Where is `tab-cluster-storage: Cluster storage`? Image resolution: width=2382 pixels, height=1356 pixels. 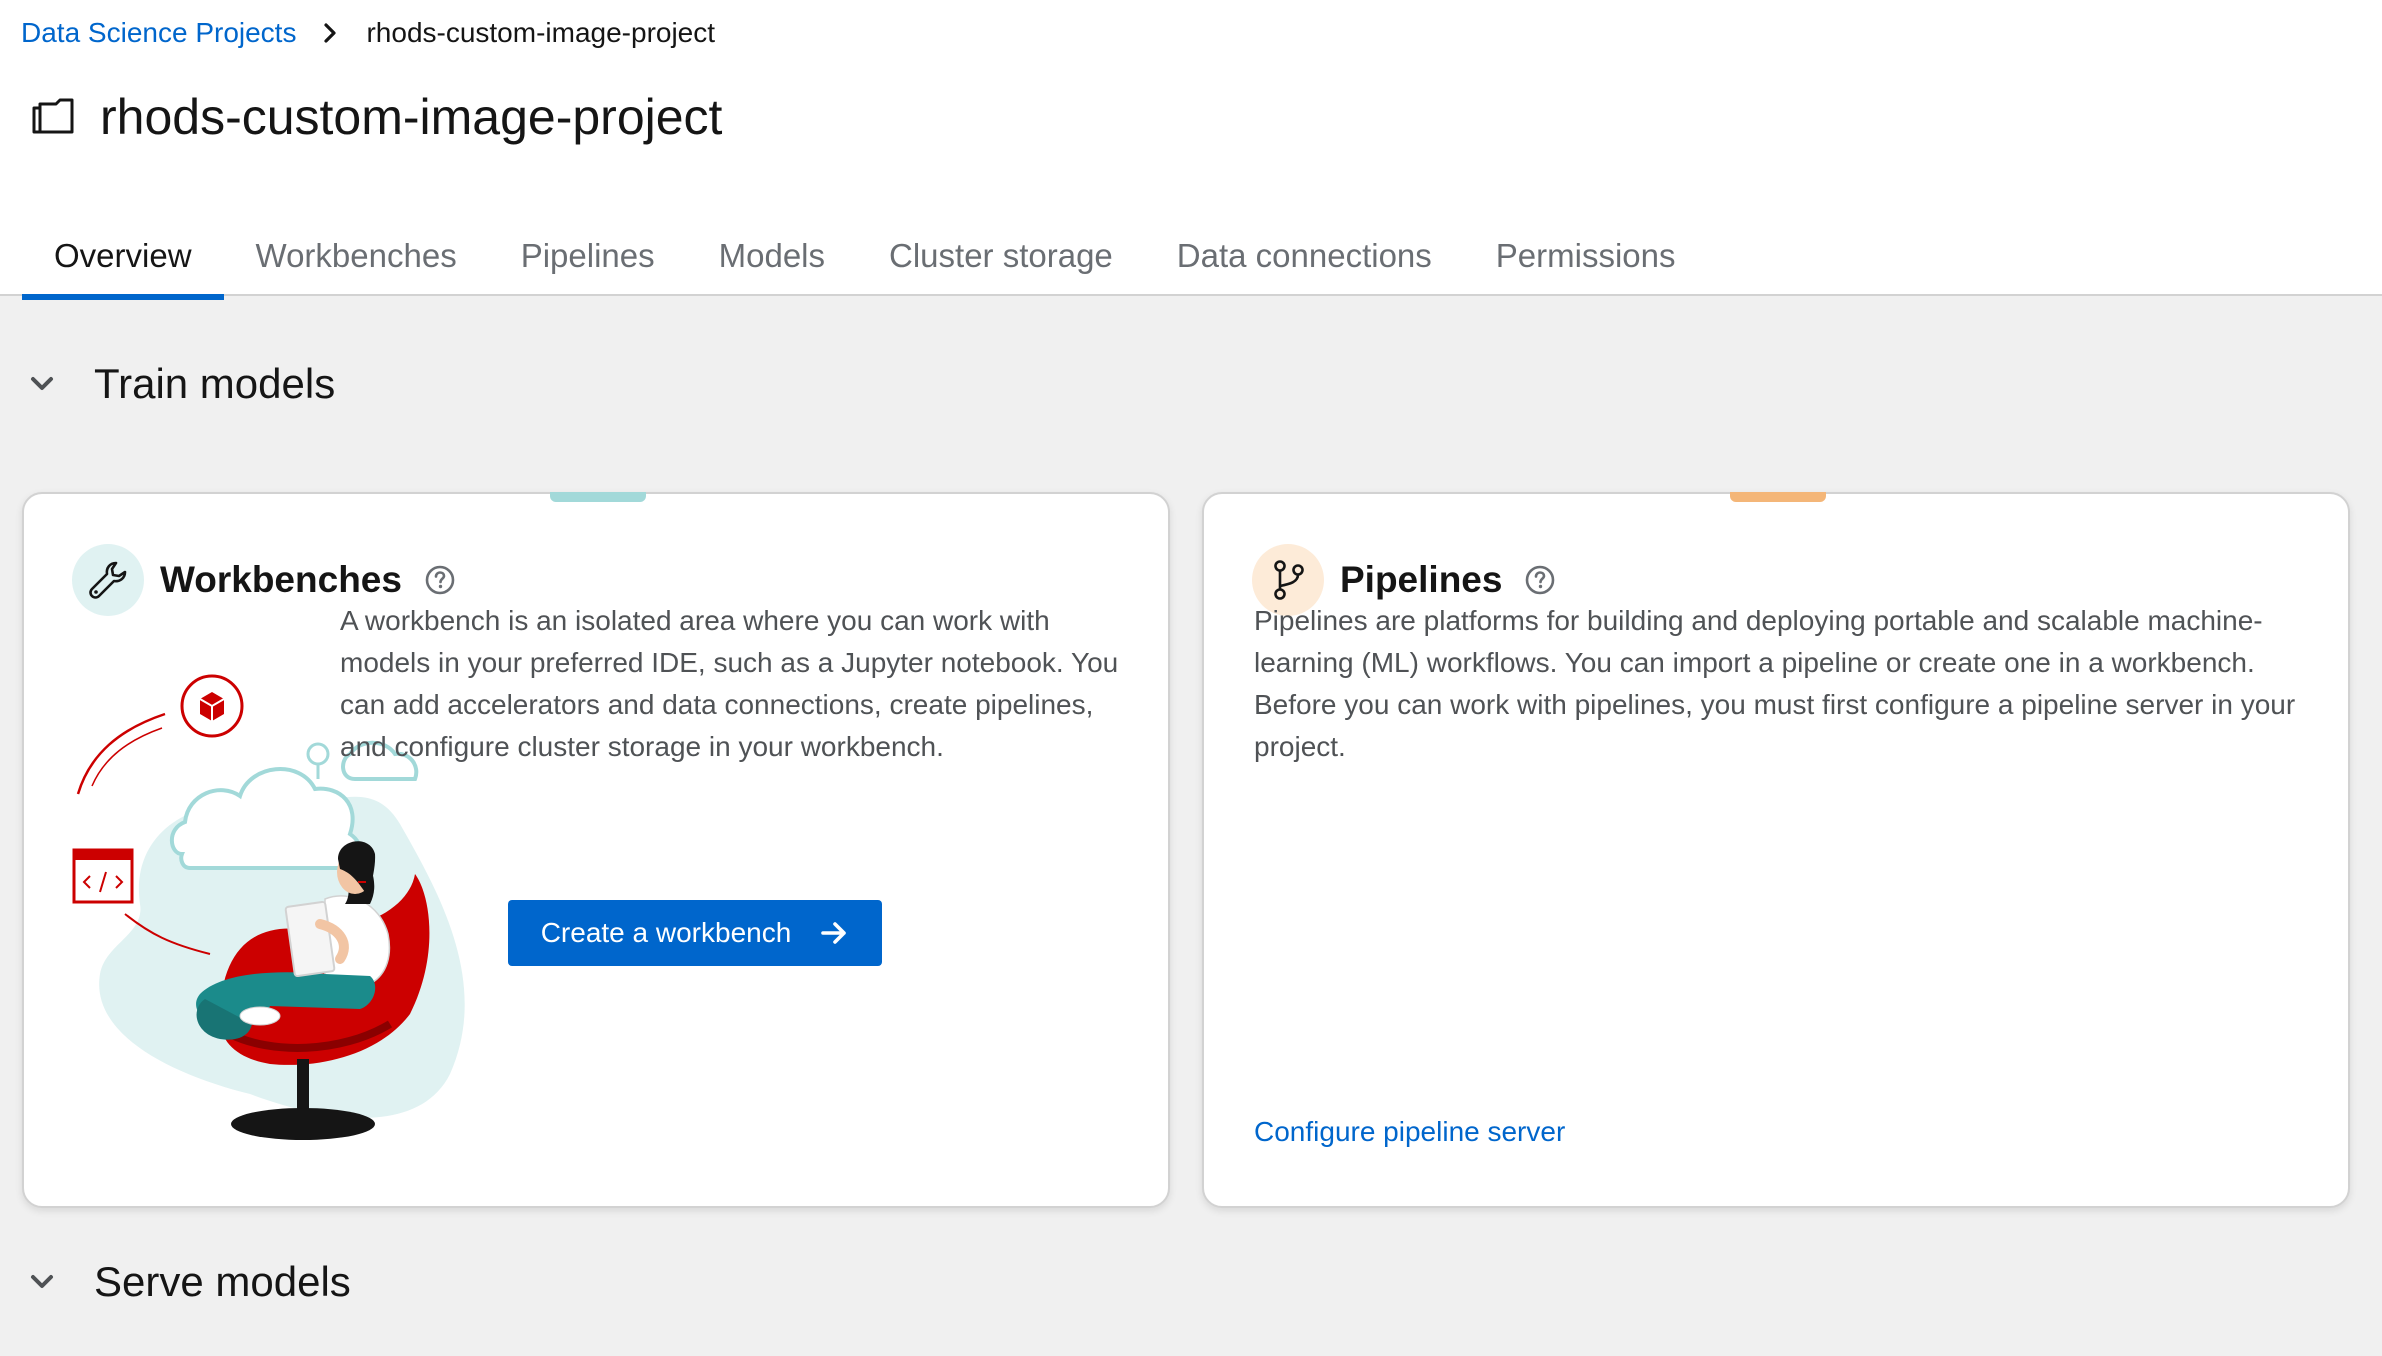
tab-cluster-storage: Cluster storage is located at coordinates (1001, 261).